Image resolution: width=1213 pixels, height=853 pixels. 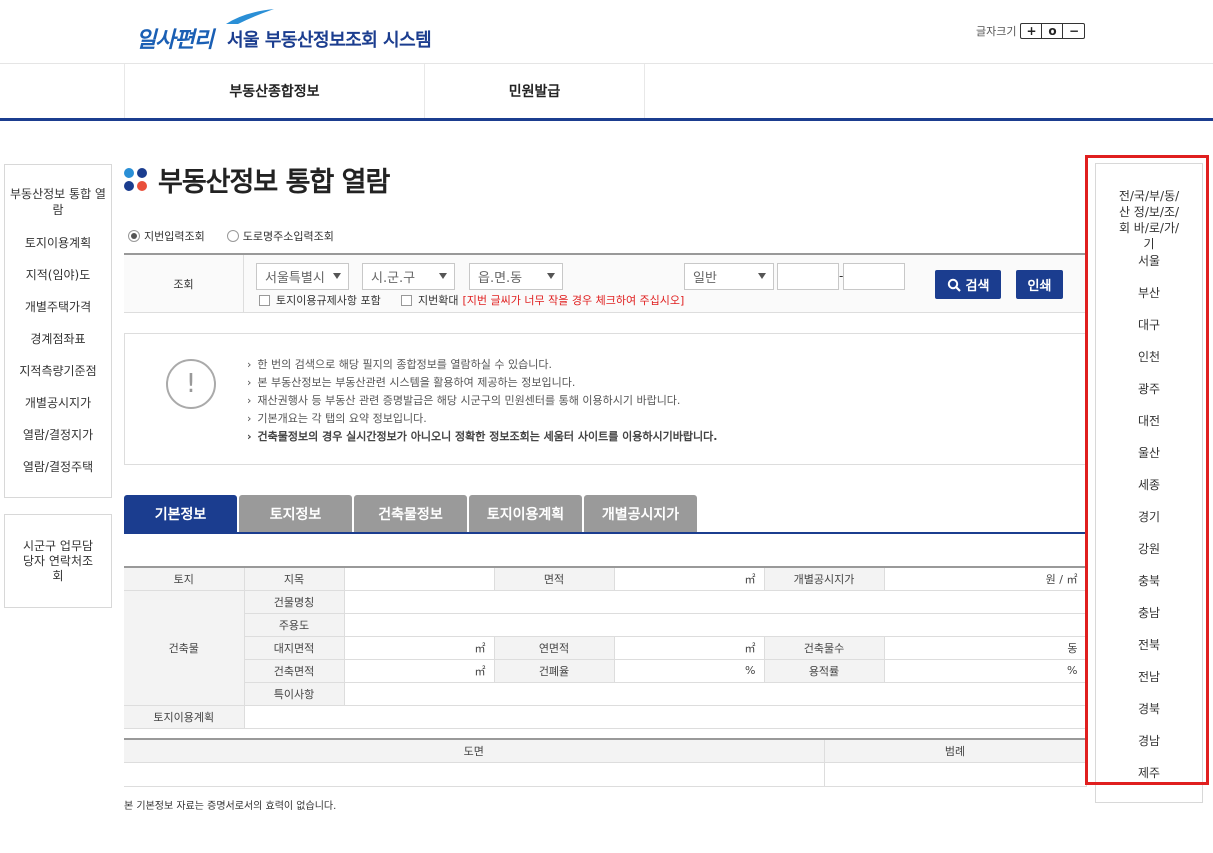 What do you see at coordinates (824, 579) in the screenshot?
I see `cell-price: 개별공시지가` at bounding box center [824, 579].